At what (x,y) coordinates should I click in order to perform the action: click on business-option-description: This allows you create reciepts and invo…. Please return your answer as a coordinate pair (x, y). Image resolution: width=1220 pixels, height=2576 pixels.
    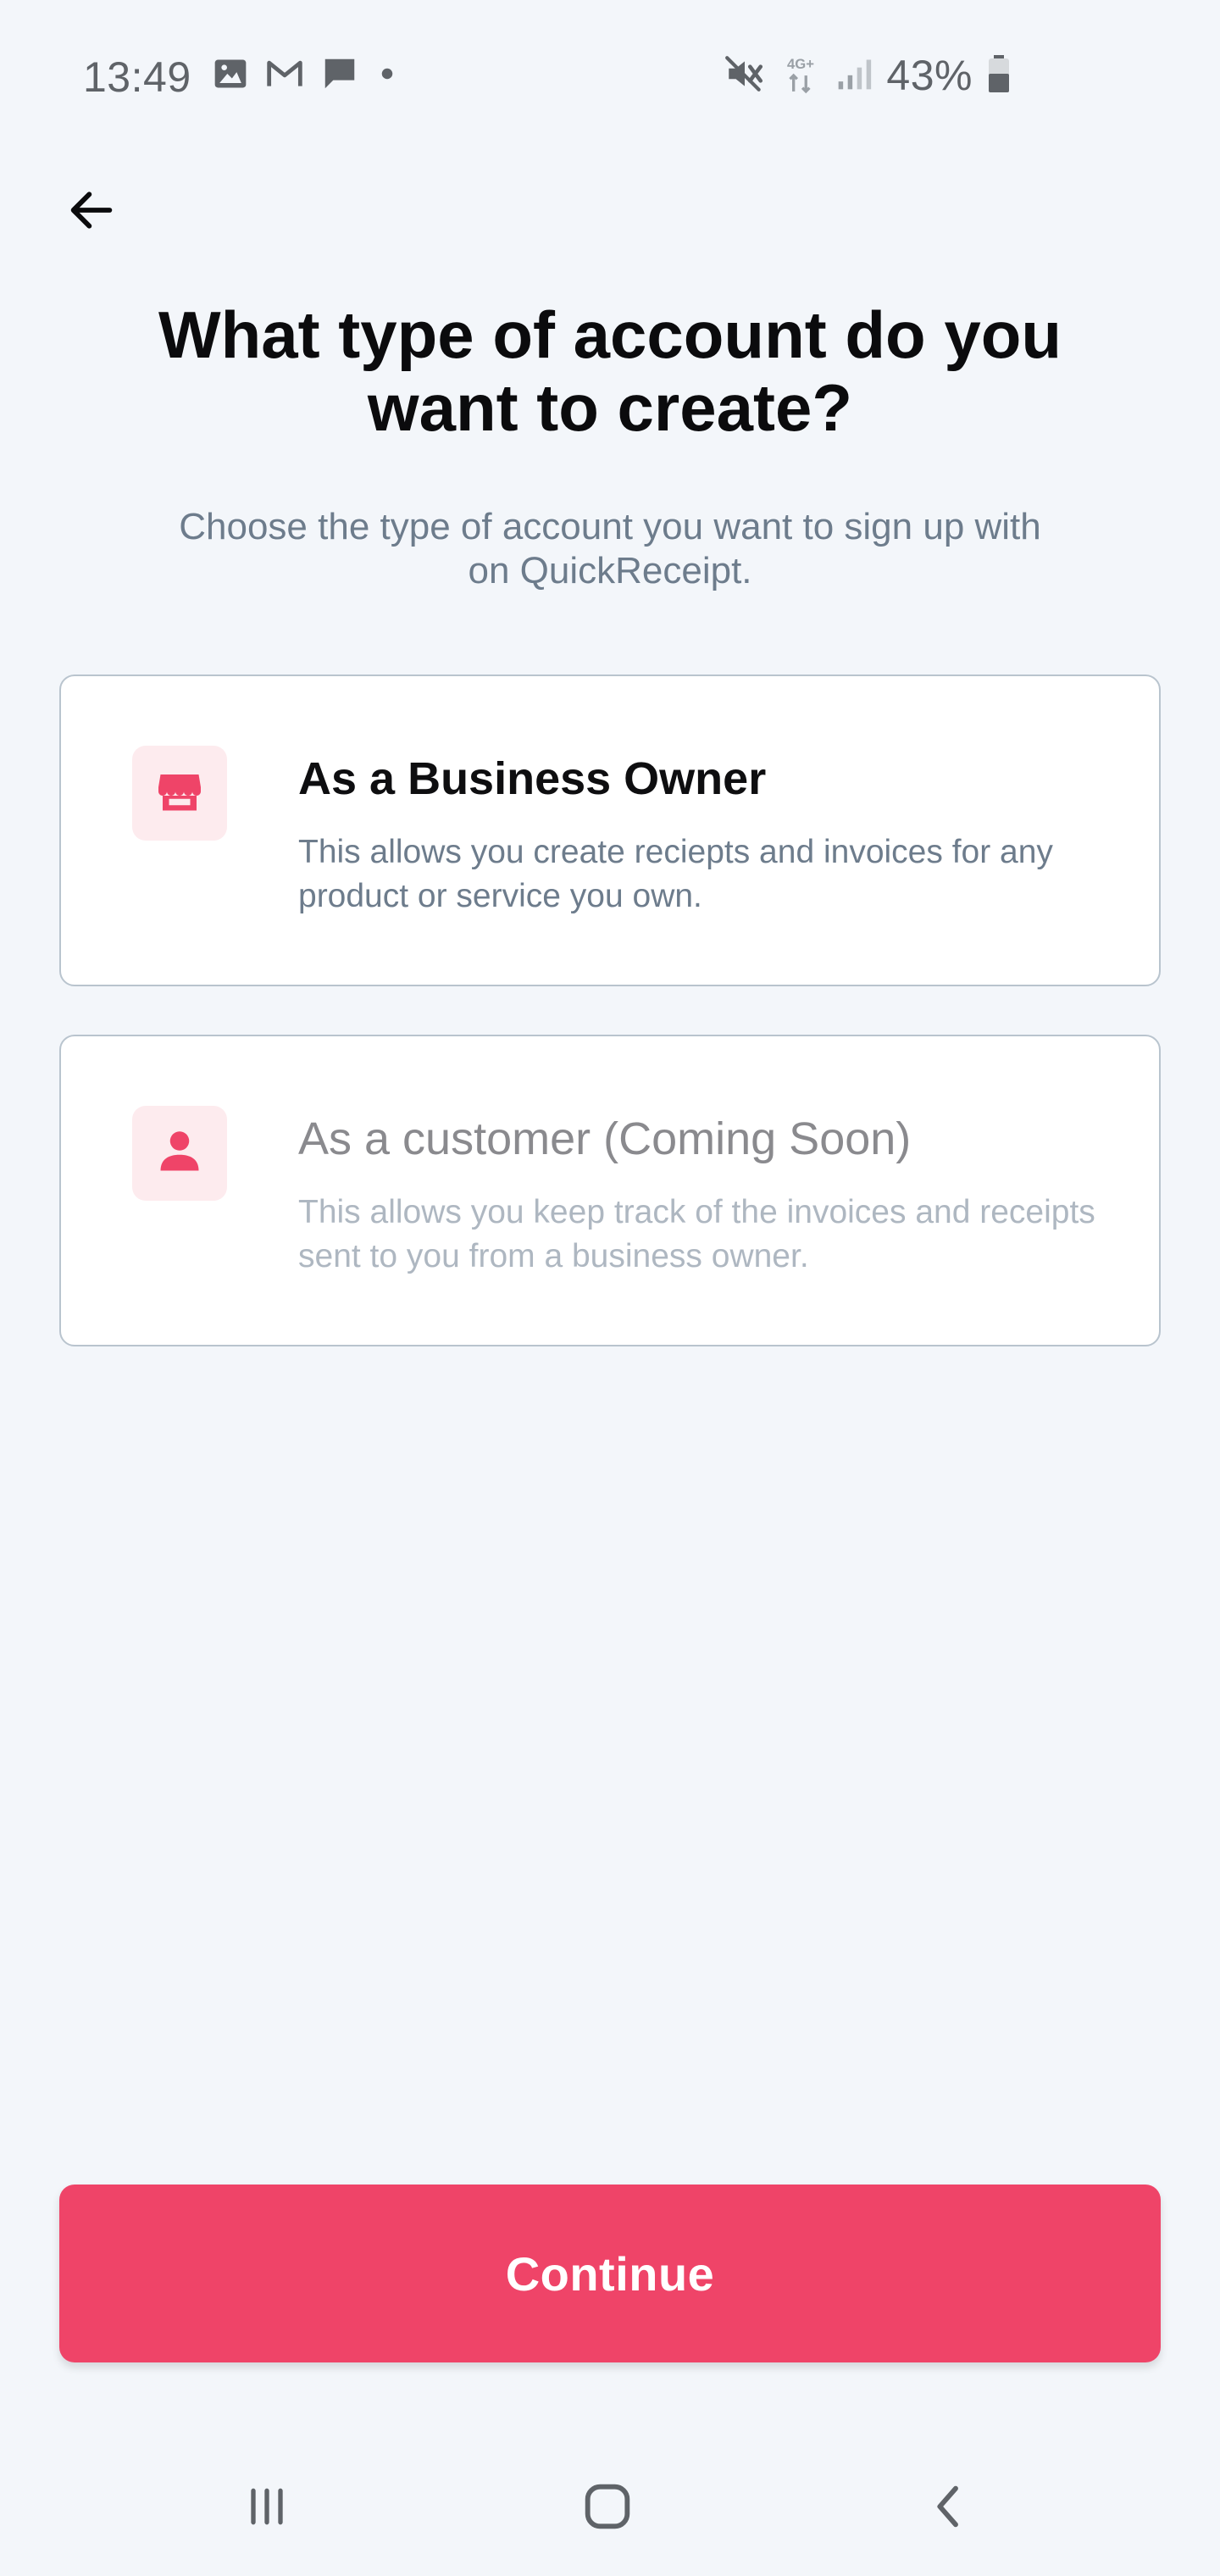
    Looking at the image, I should click on (675, 874).